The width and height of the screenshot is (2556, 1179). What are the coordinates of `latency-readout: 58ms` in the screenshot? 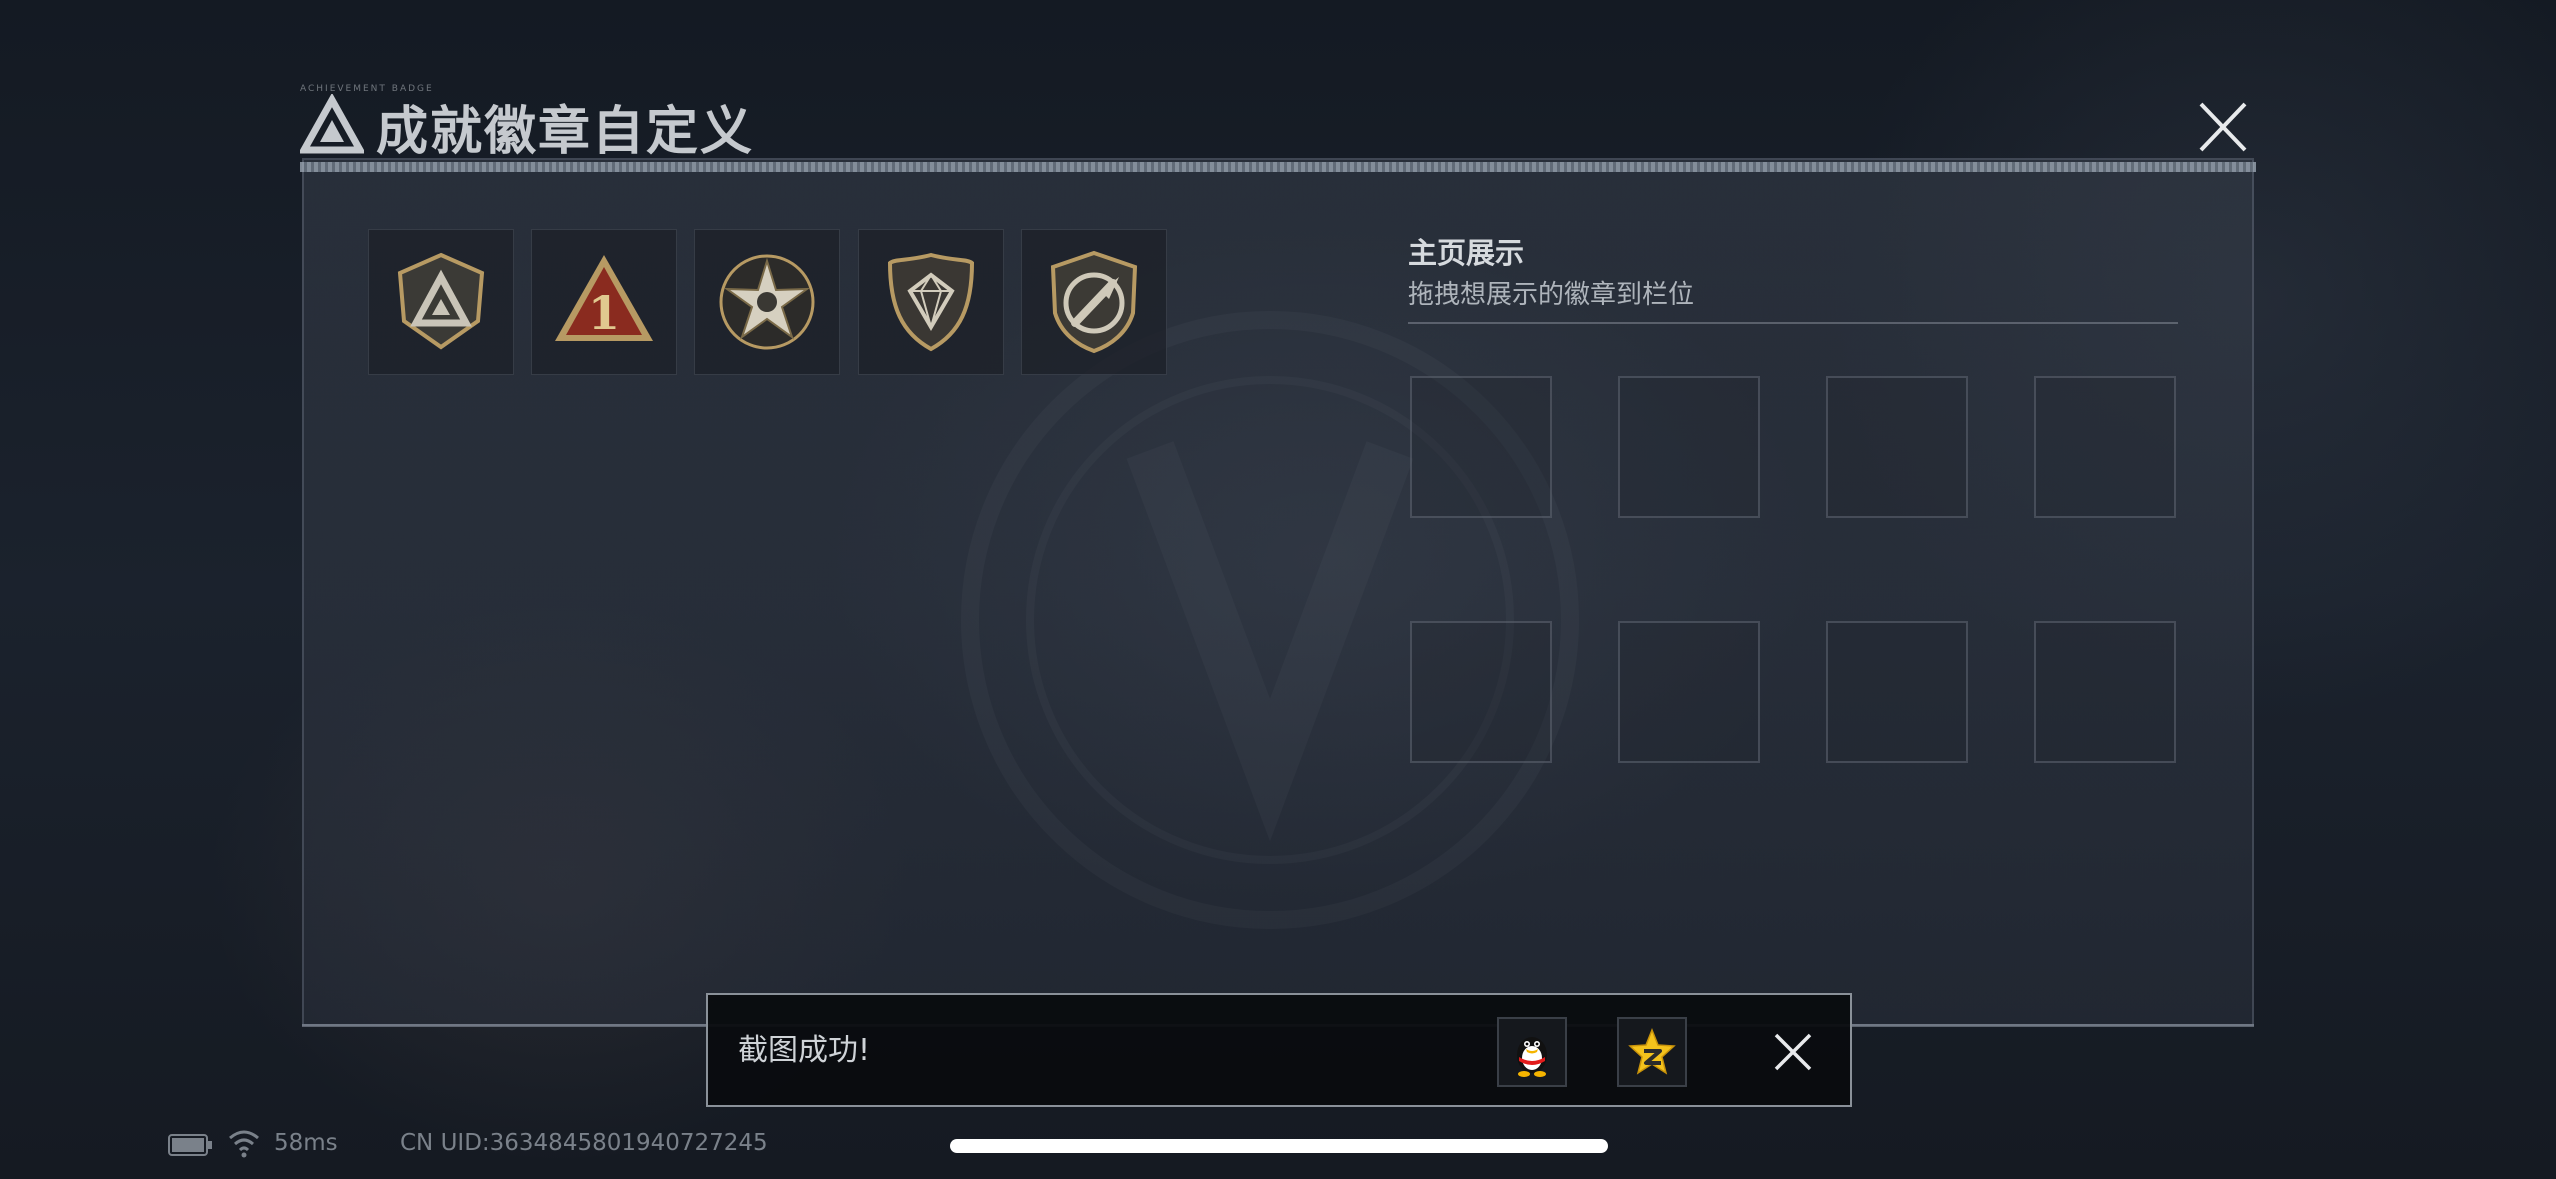 It's located at (306, 1143).